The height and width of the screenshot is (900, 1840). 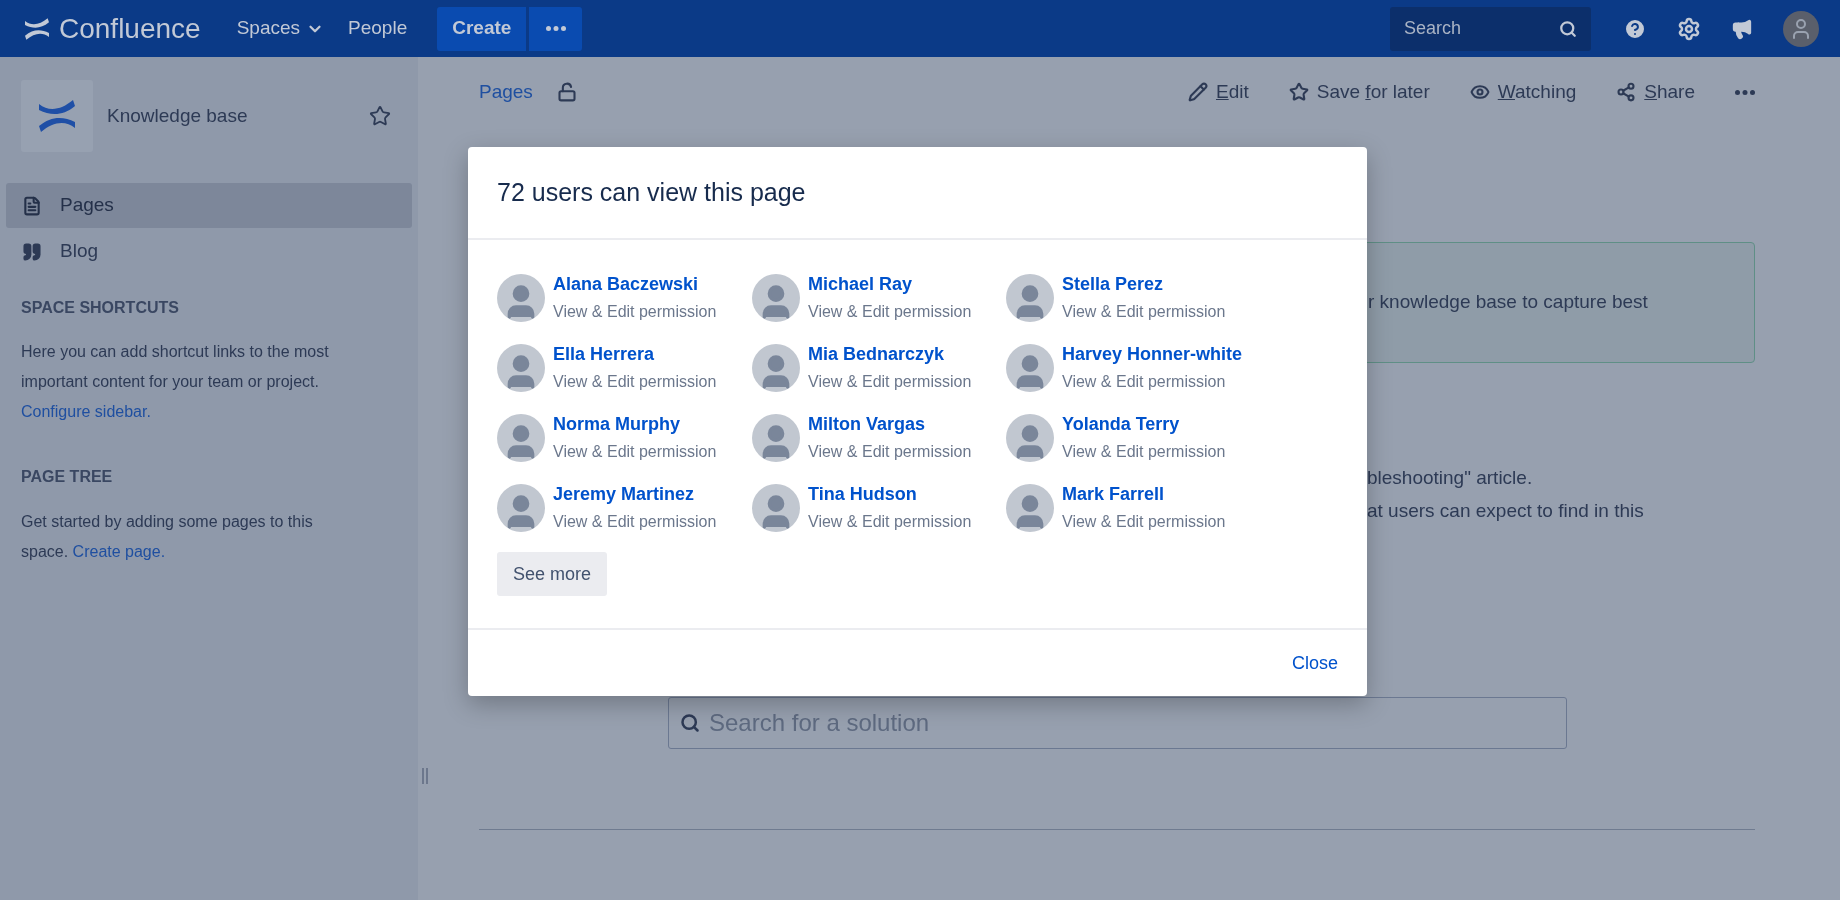 What do you see at coordinates (1117, 723) in the screenshot?
I see `solution-search-field: Search for a solution` at bounding box center [1117, 723].